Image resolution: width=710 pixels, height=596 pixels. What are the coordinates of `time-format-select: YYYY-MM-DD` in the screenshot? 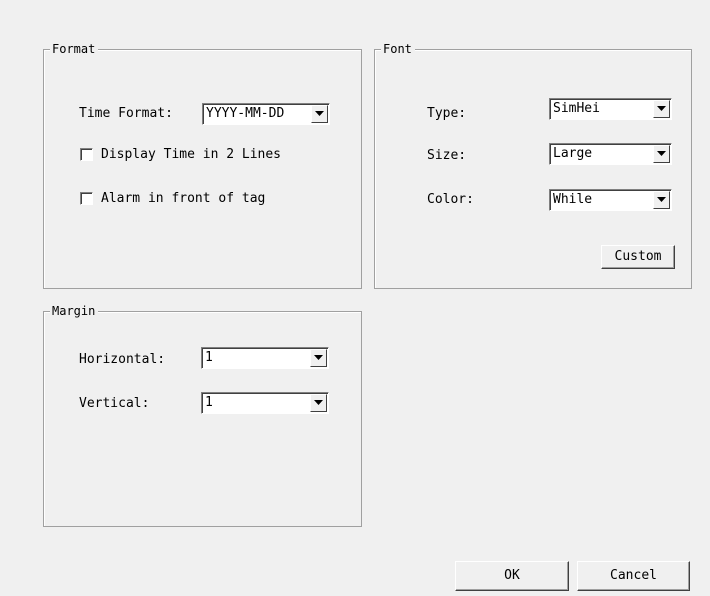 It's located at (266, 114).